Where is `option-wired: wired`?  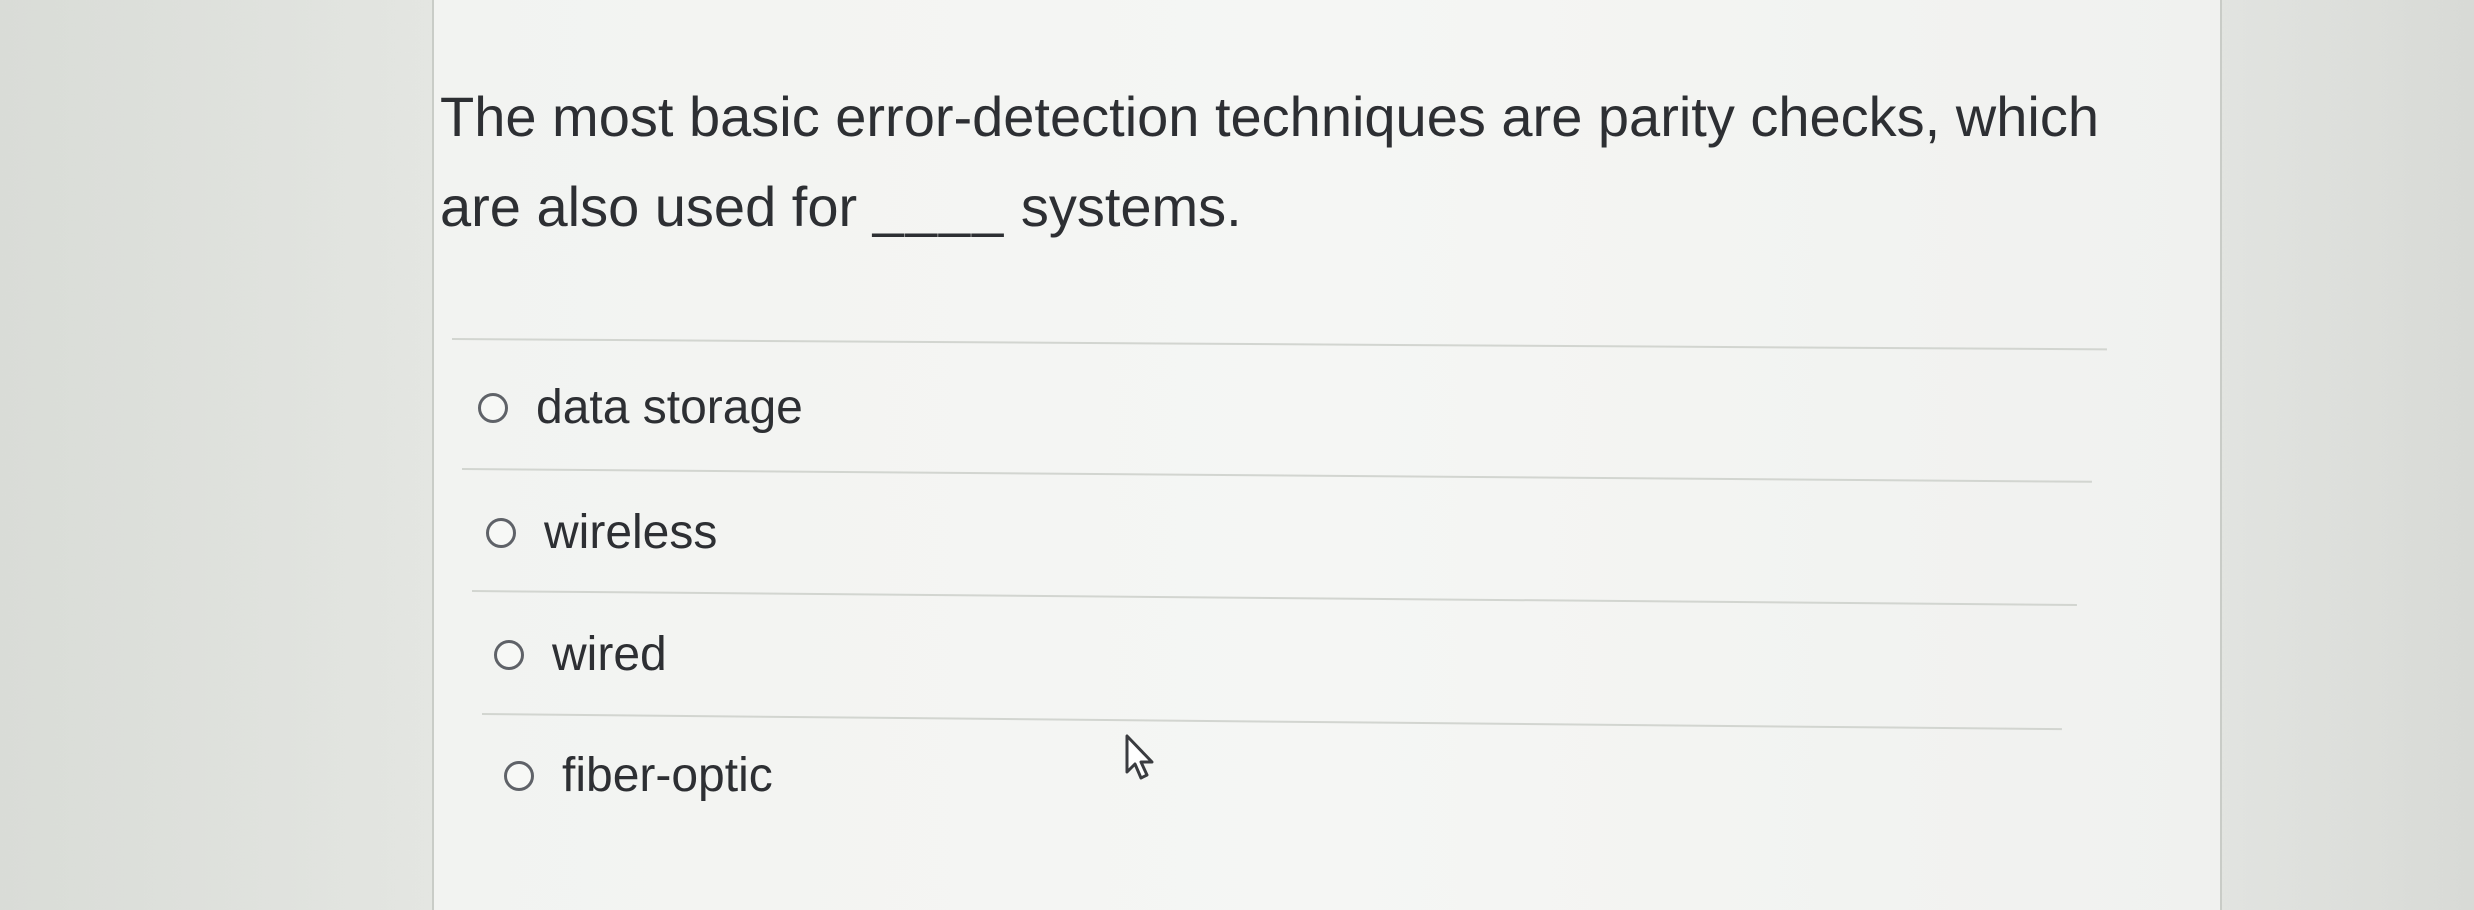 option-wired: wired is located at coordinates (580, 655).